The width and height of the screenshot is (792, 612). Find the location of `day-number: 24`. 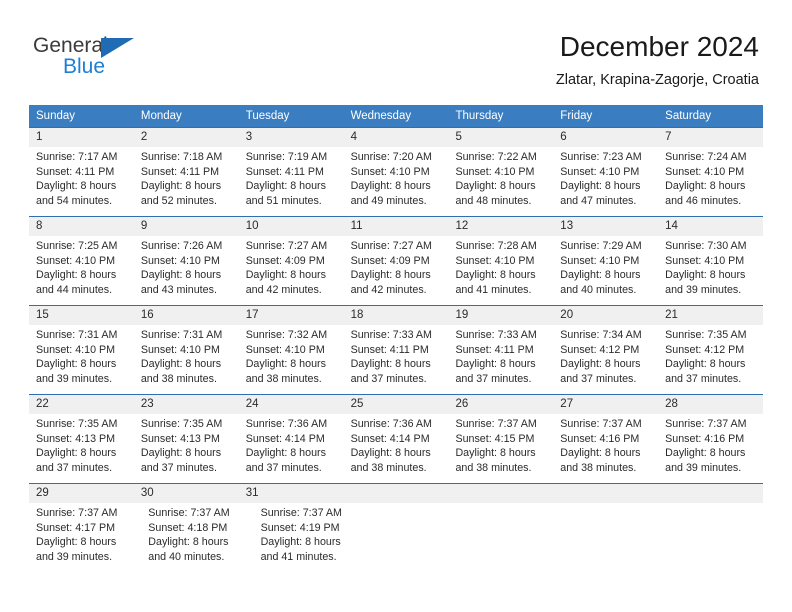

day-number: 24 is located at coordinates (291, 404).